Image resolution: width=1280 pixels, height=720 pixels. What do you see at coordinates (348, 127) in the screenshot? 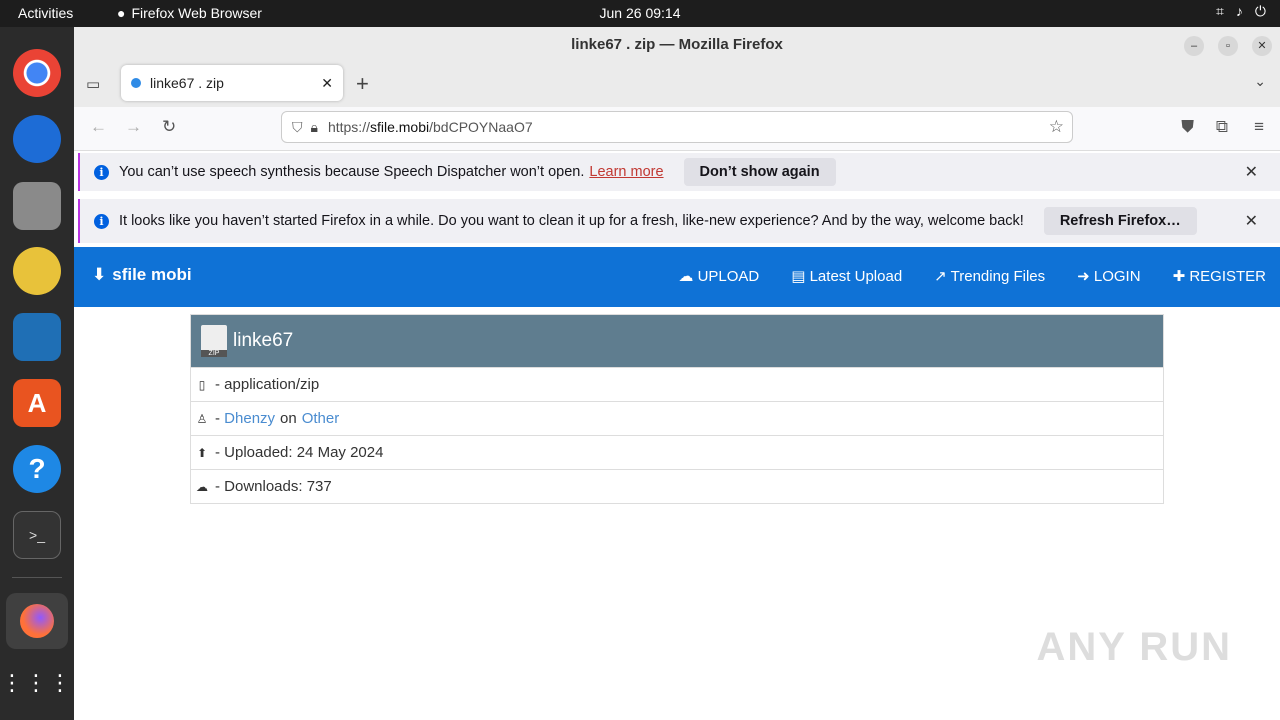
I see `url-prefix: https://` at bounding box center [348, 127].